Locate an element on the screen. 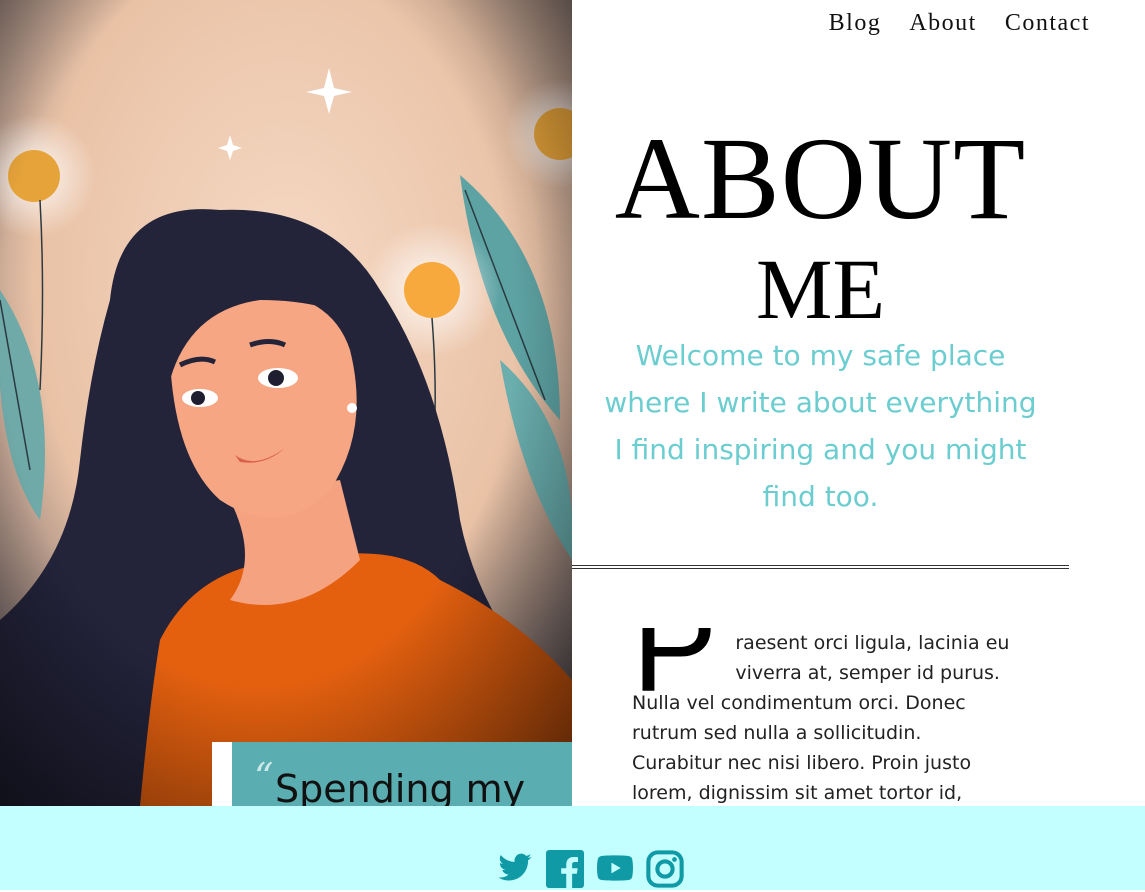  footer is located at coordinates (572, 848).